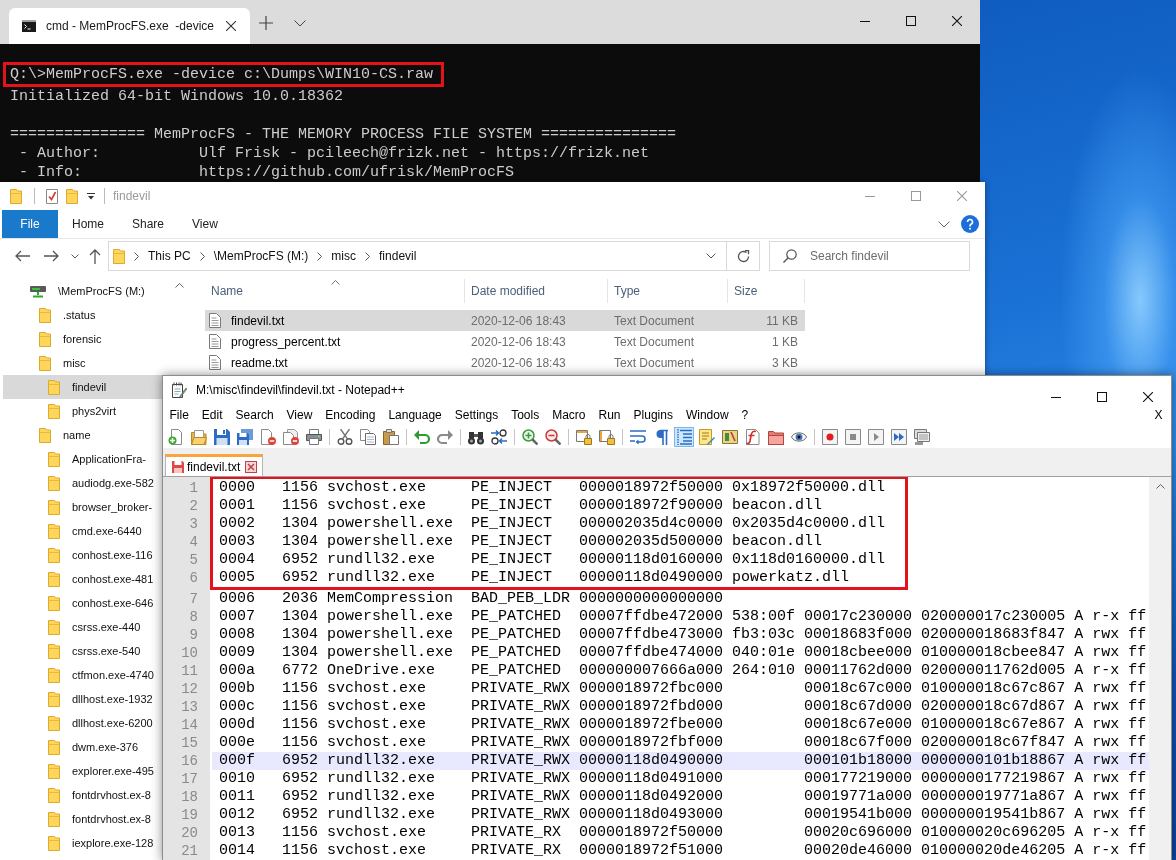  What do you see at coordinates (82, 603) in the screenshot?
I see `tree-item: conhost.exe-646` at bounding box center [82, 603].